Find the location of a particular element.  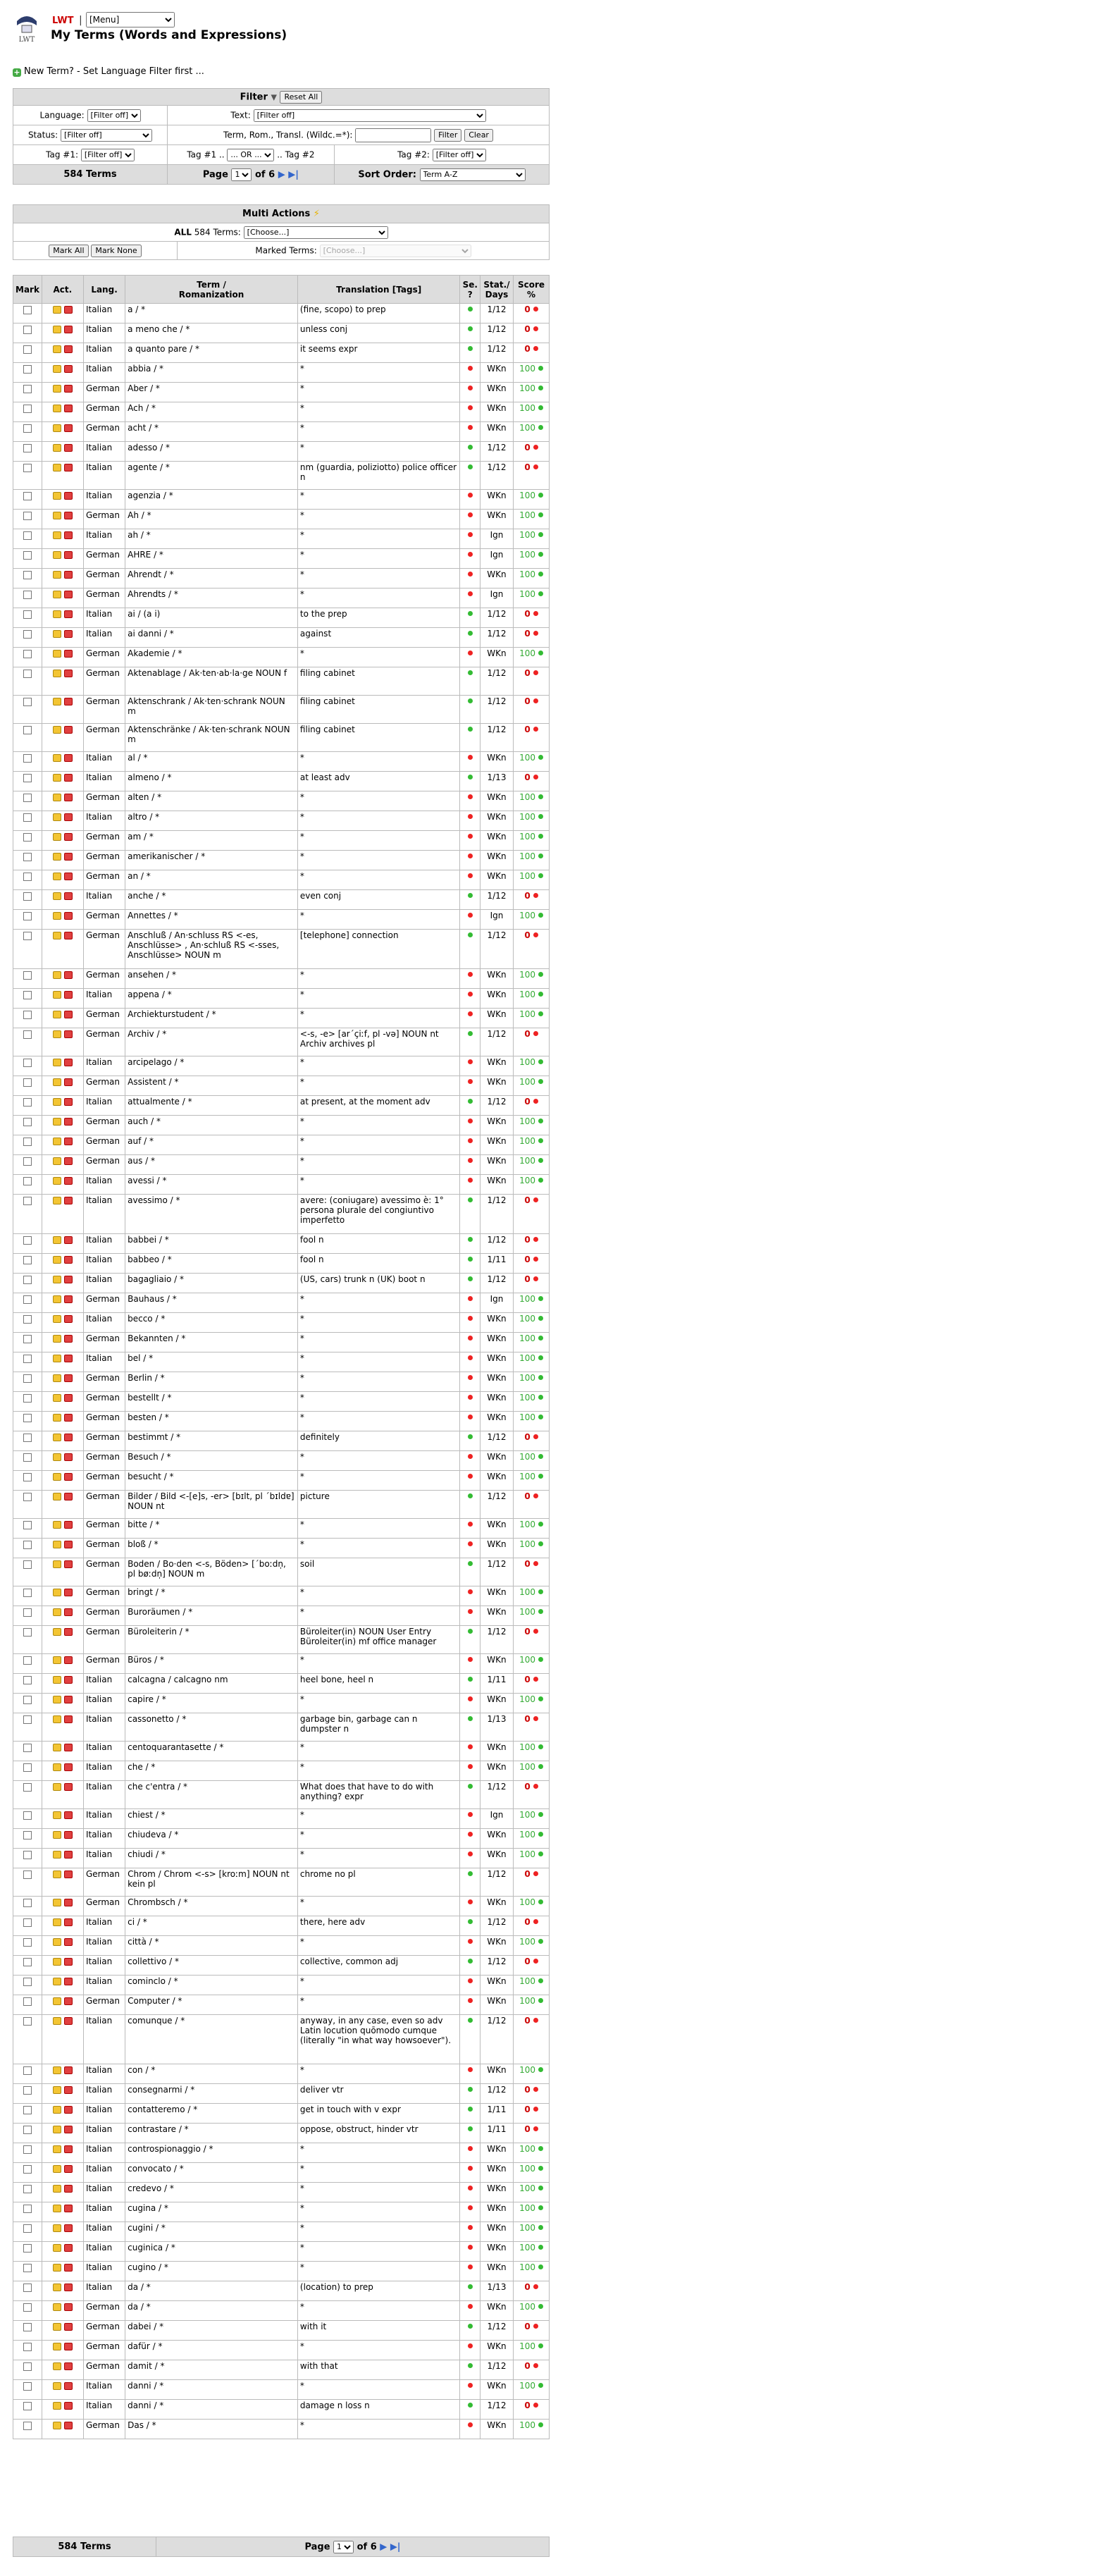

tag1-filter-select: [Filter off] is located at coordinates (108, 155).